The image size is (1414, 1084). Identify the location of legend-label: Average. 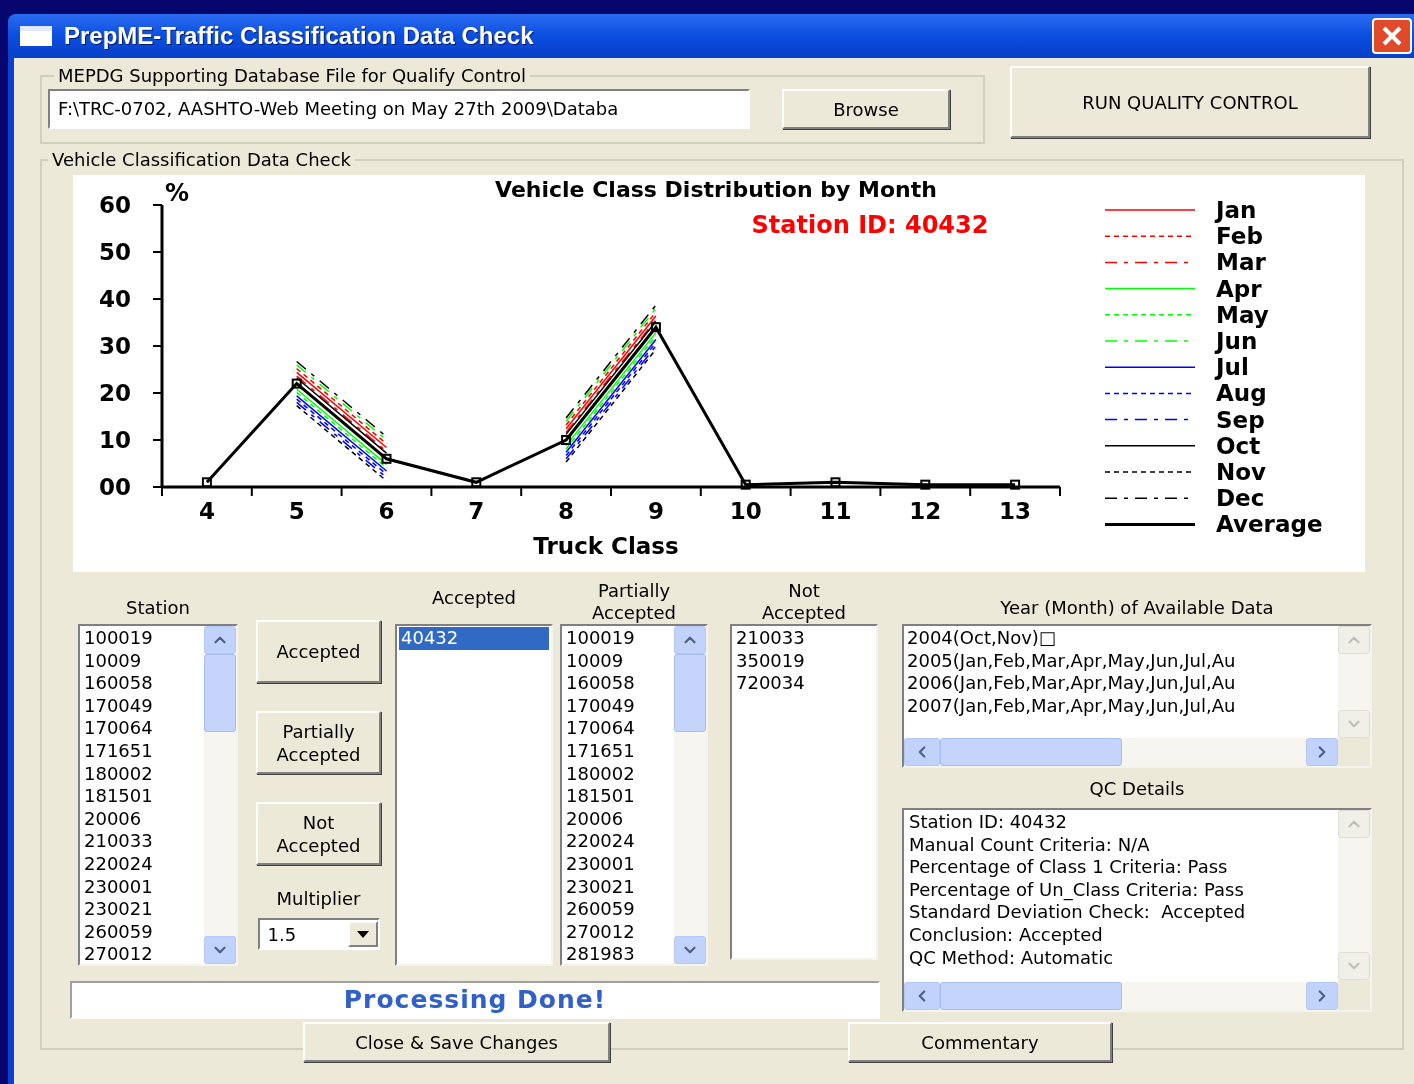
(1269, 524).